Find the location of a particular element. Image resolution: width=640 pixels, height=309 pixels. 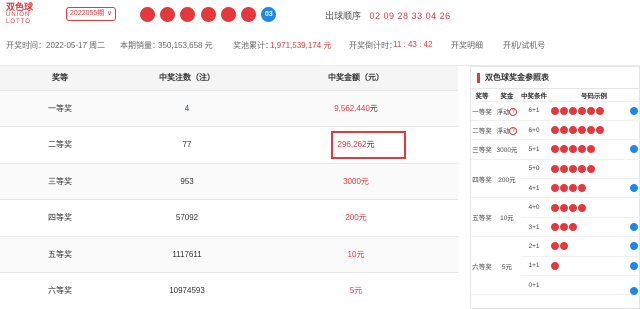

rules-row: 二等奖 浮动? 6+0 is located at coordinates (555, 130).